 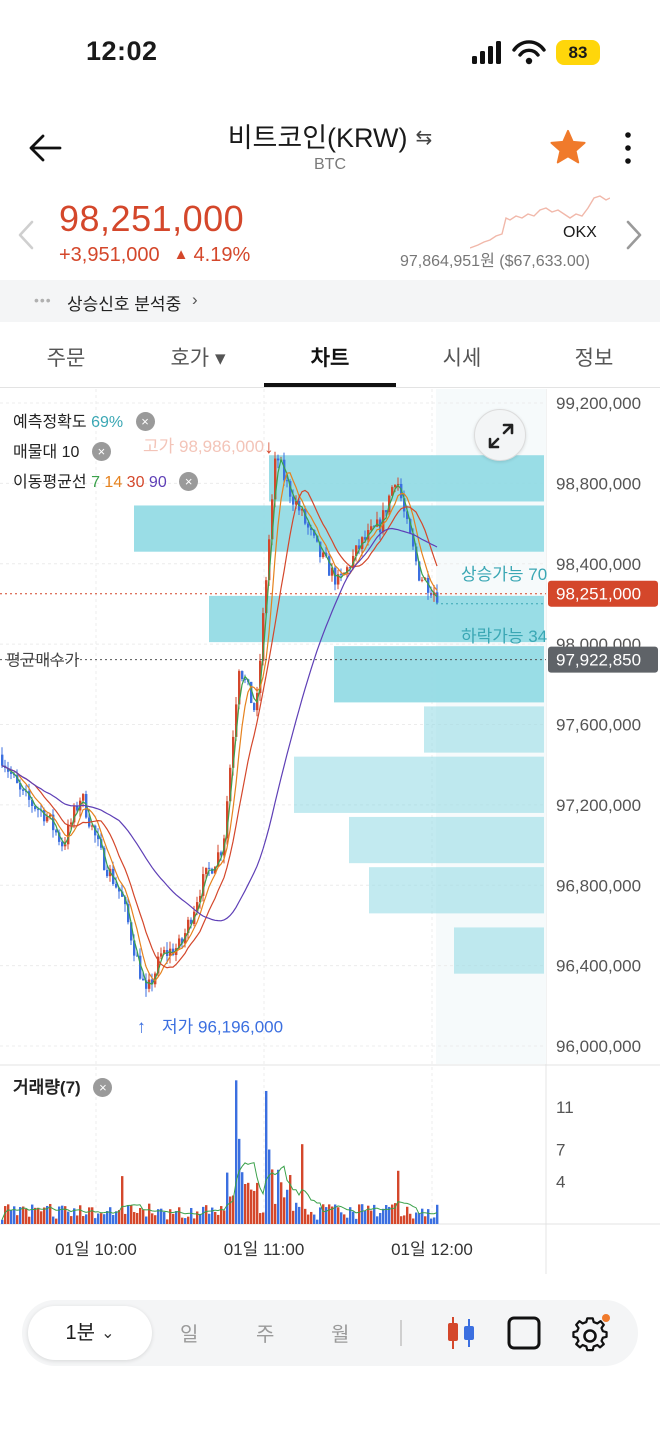 What do you see at coordinates (96, 1249) in the screenshot?
I see `x-axis-label: 01일 10:00` at bounding box center [96, 1249].